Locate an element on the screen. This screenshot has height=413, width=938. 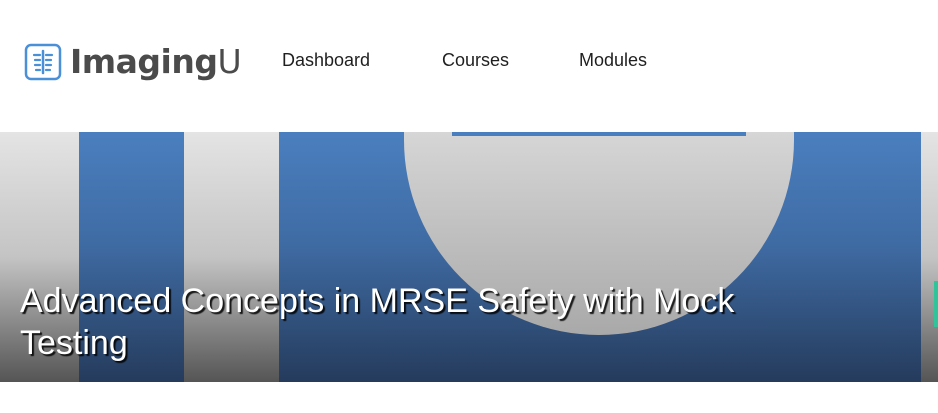
logo-text-light: U is located at coordinates (229, 61).